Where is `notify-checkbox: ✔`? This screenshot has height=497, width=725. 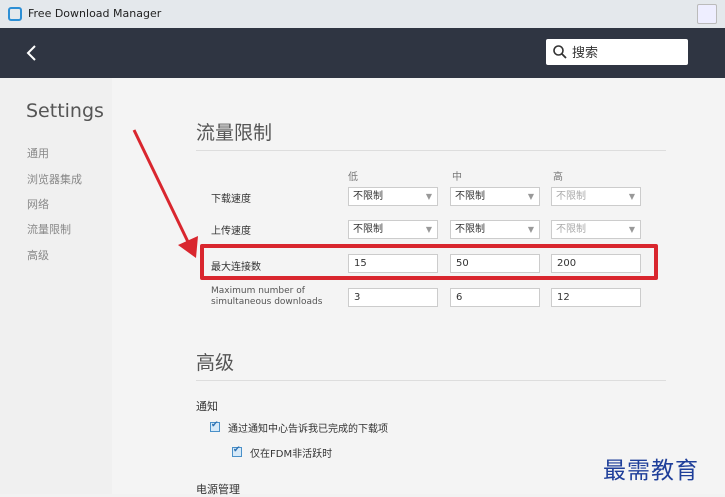
notify-checkbox: ✔ is located at coordinates (215, 426).